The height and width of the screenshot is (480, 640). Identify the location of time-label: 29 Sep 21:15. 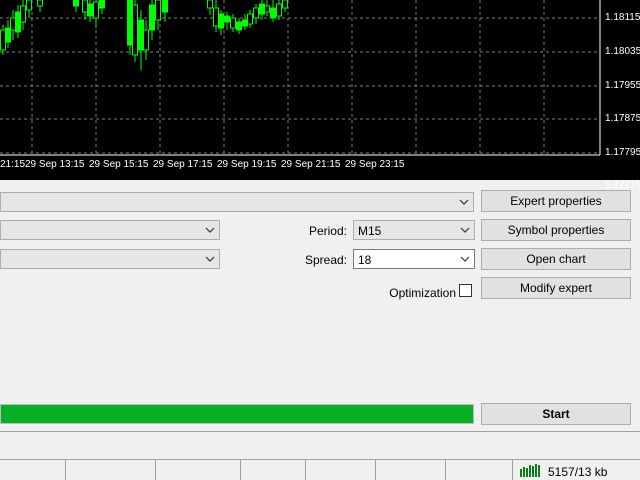
(311, 164).